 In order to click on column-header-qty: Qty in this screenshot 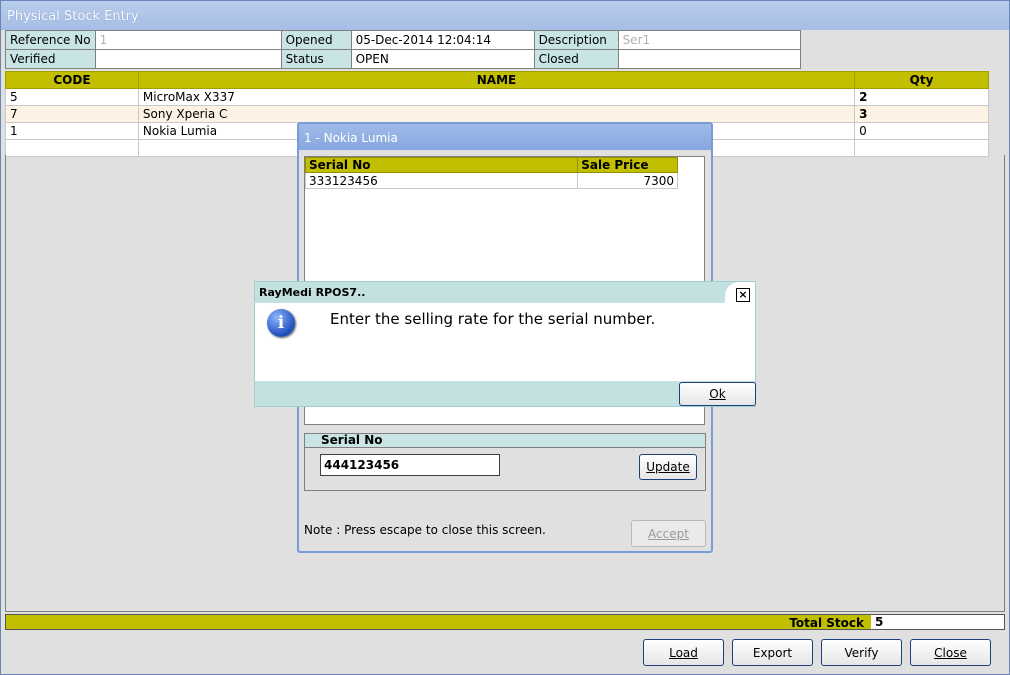, I will do `click(921, 80)`.